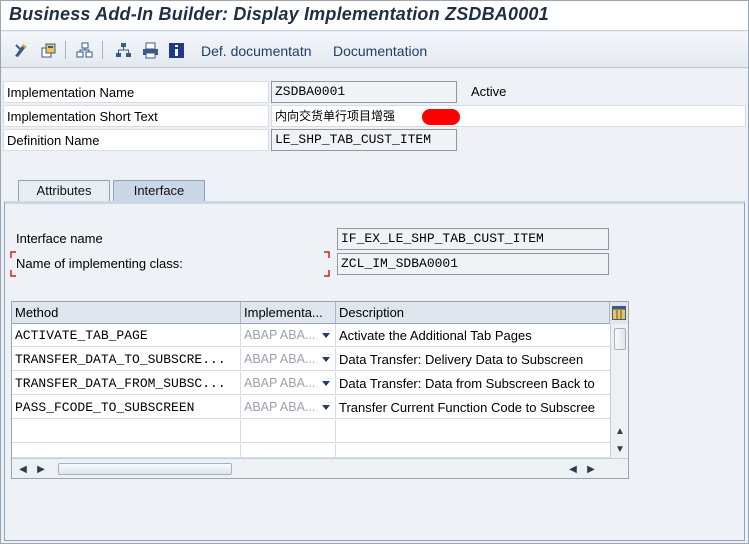 The height and width of the screenshot is (544, 749). Describe the element at coordinates (364, 92) in the screenshot. I see `implementation-name-field: ZSDBA0001` at that location.